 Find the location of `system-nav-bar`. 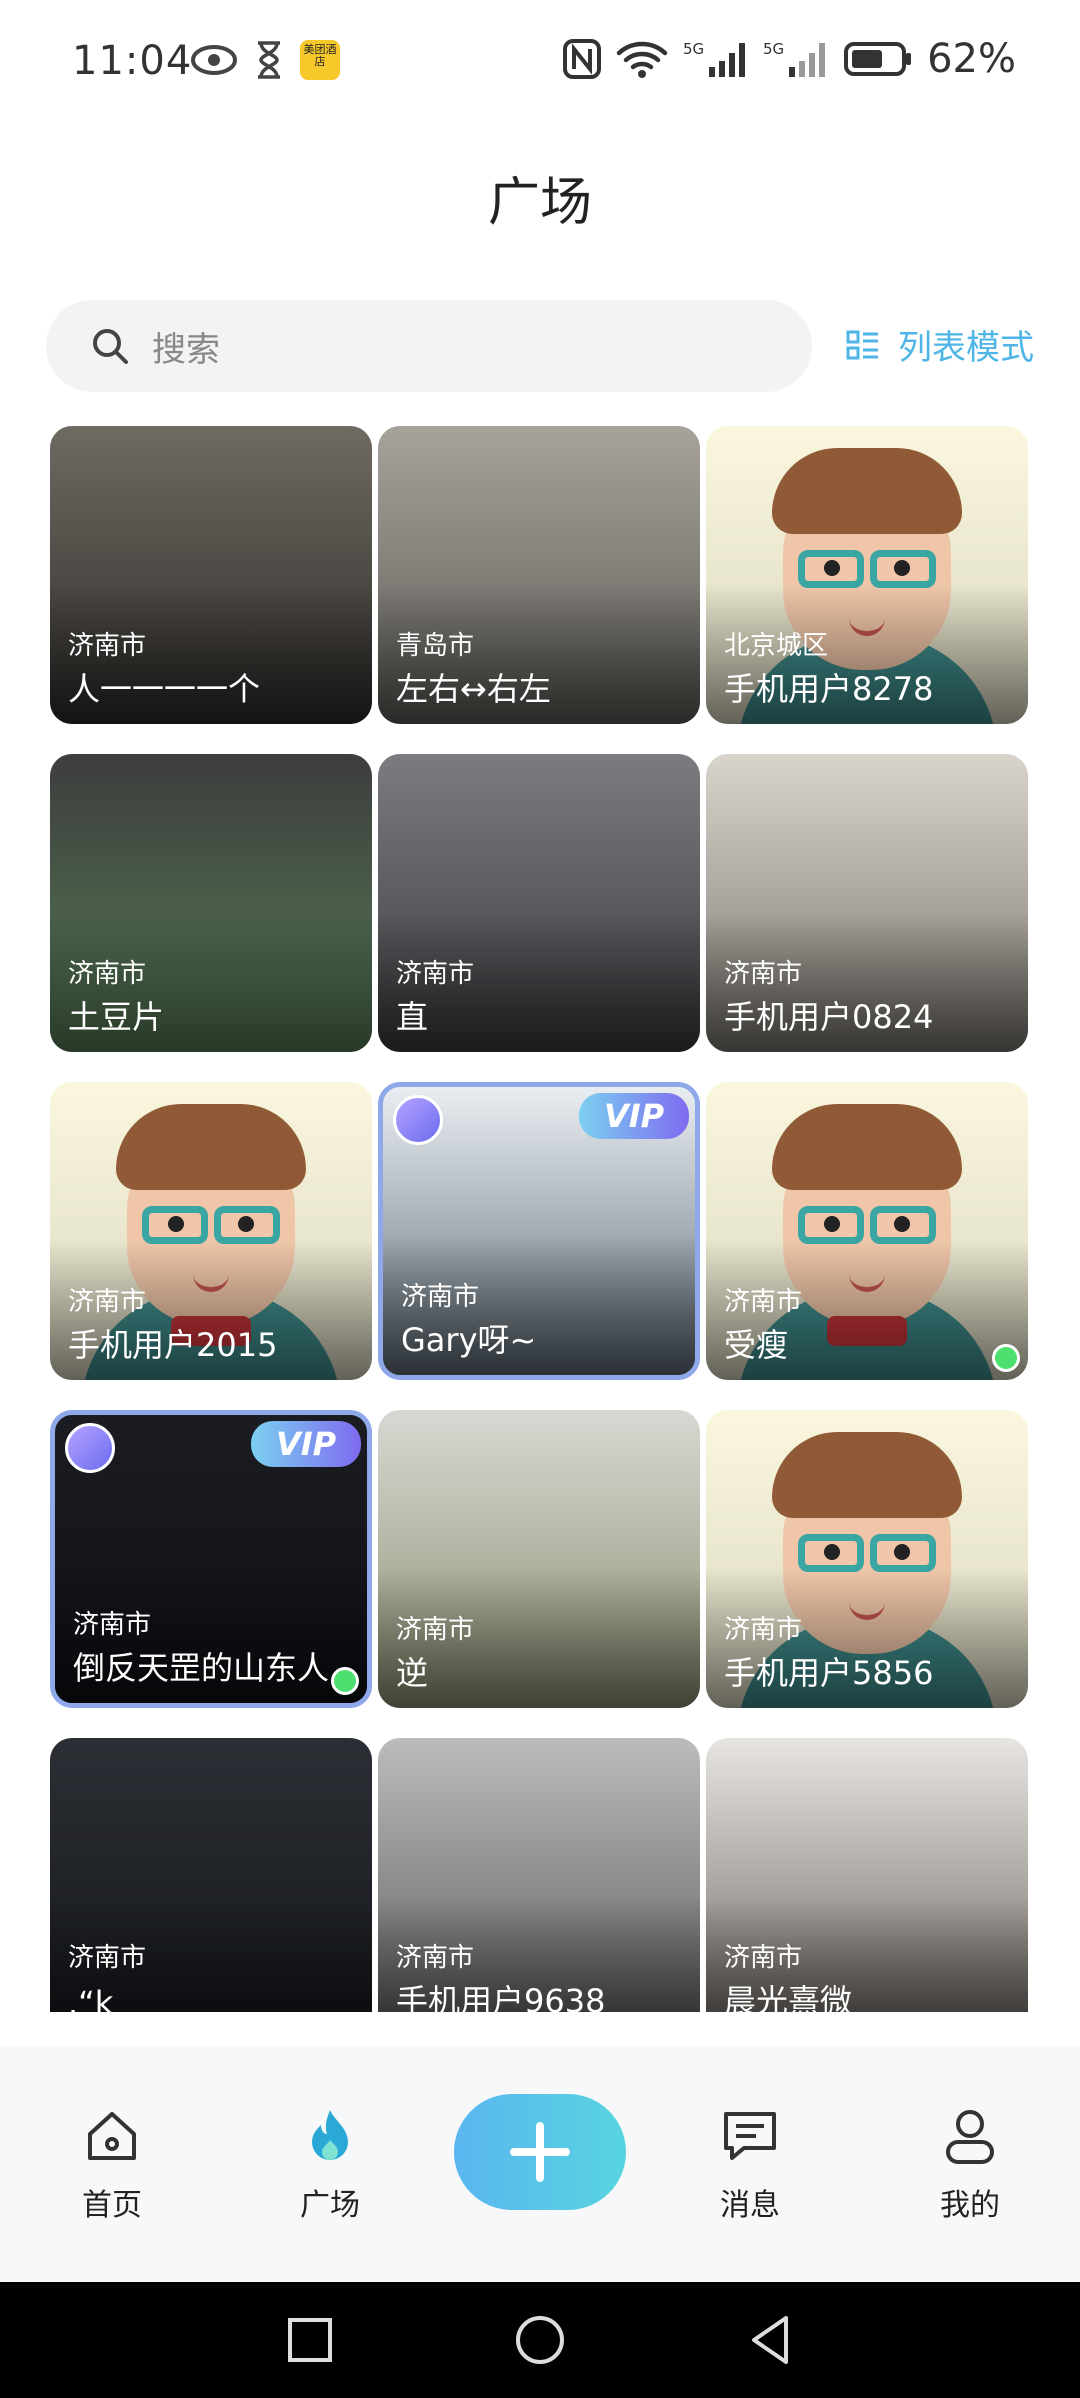

system-nav-bar is located at coordinates (540, 2340).